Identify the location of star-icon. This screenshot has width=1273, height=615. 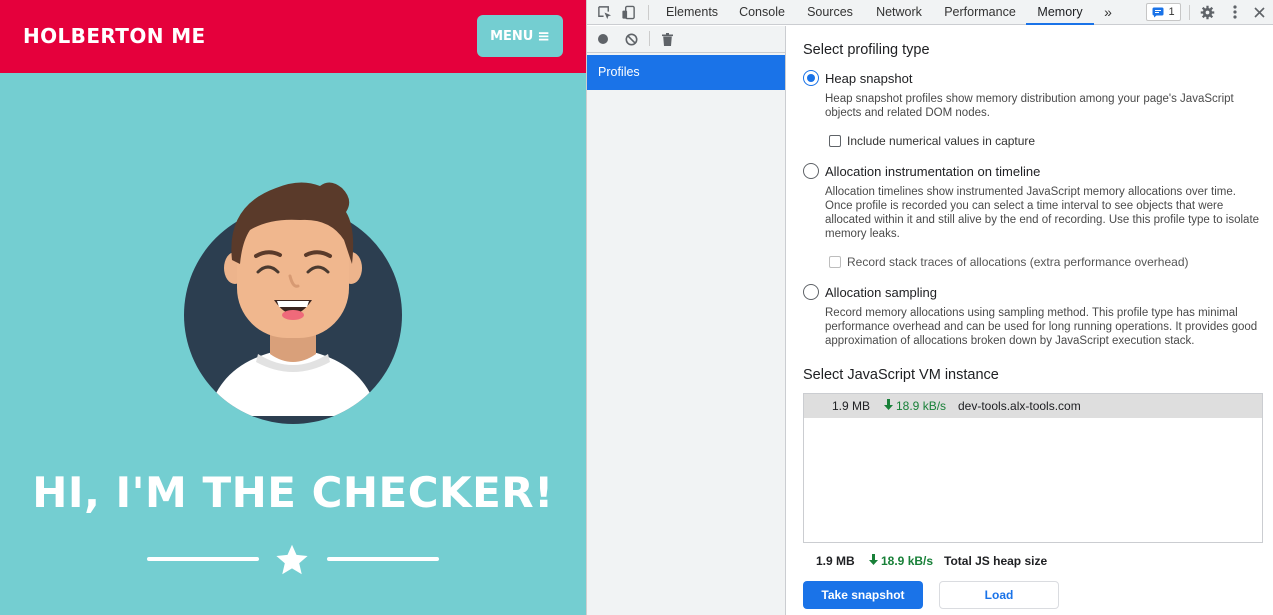
(292, 559).